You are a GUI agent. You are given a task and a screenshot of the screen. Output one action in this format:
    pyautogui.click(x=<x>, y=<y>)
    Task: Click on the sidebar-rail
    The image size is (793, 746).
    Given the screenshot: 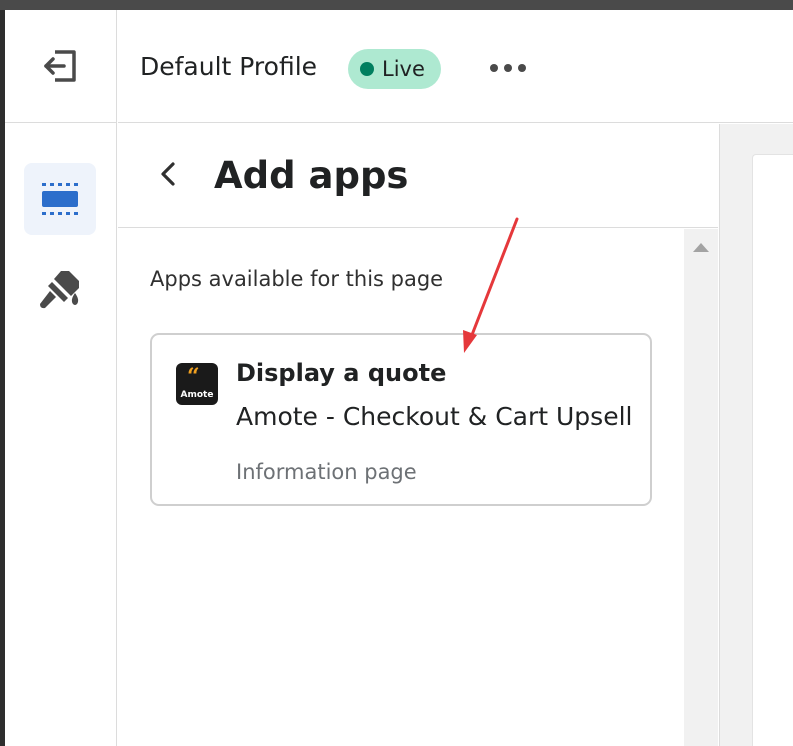 What is the action you would take?
    pyautogui.click(x=61, y=434)
    